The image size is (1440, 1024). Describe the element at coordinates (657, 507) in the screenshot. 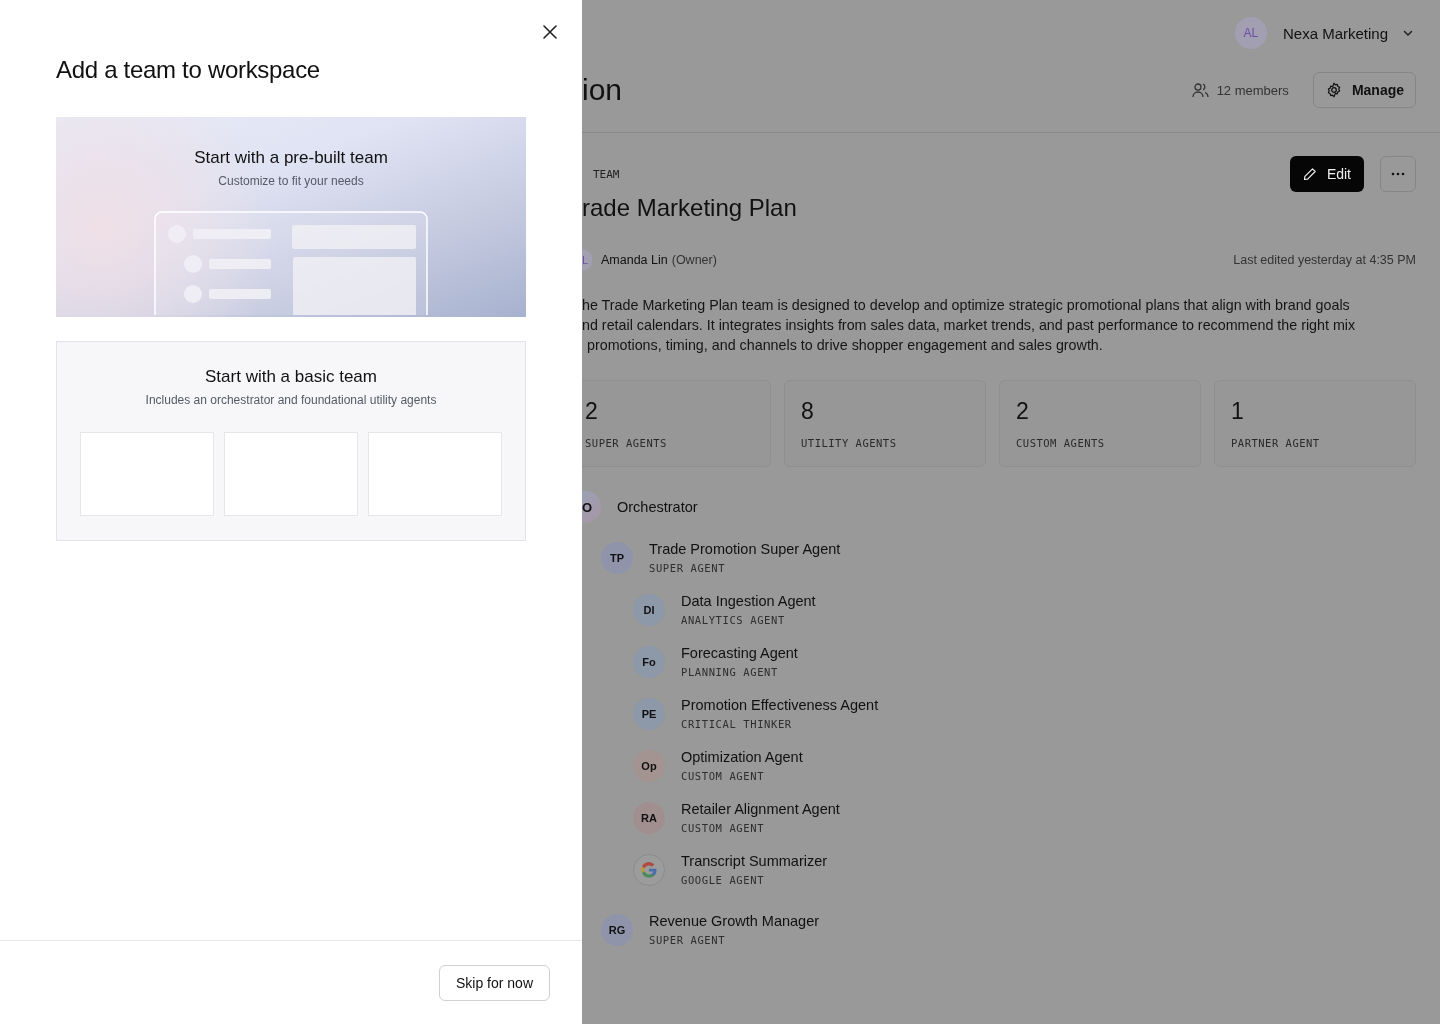

I see `orchestrator-name: Orchestrator` at that location.